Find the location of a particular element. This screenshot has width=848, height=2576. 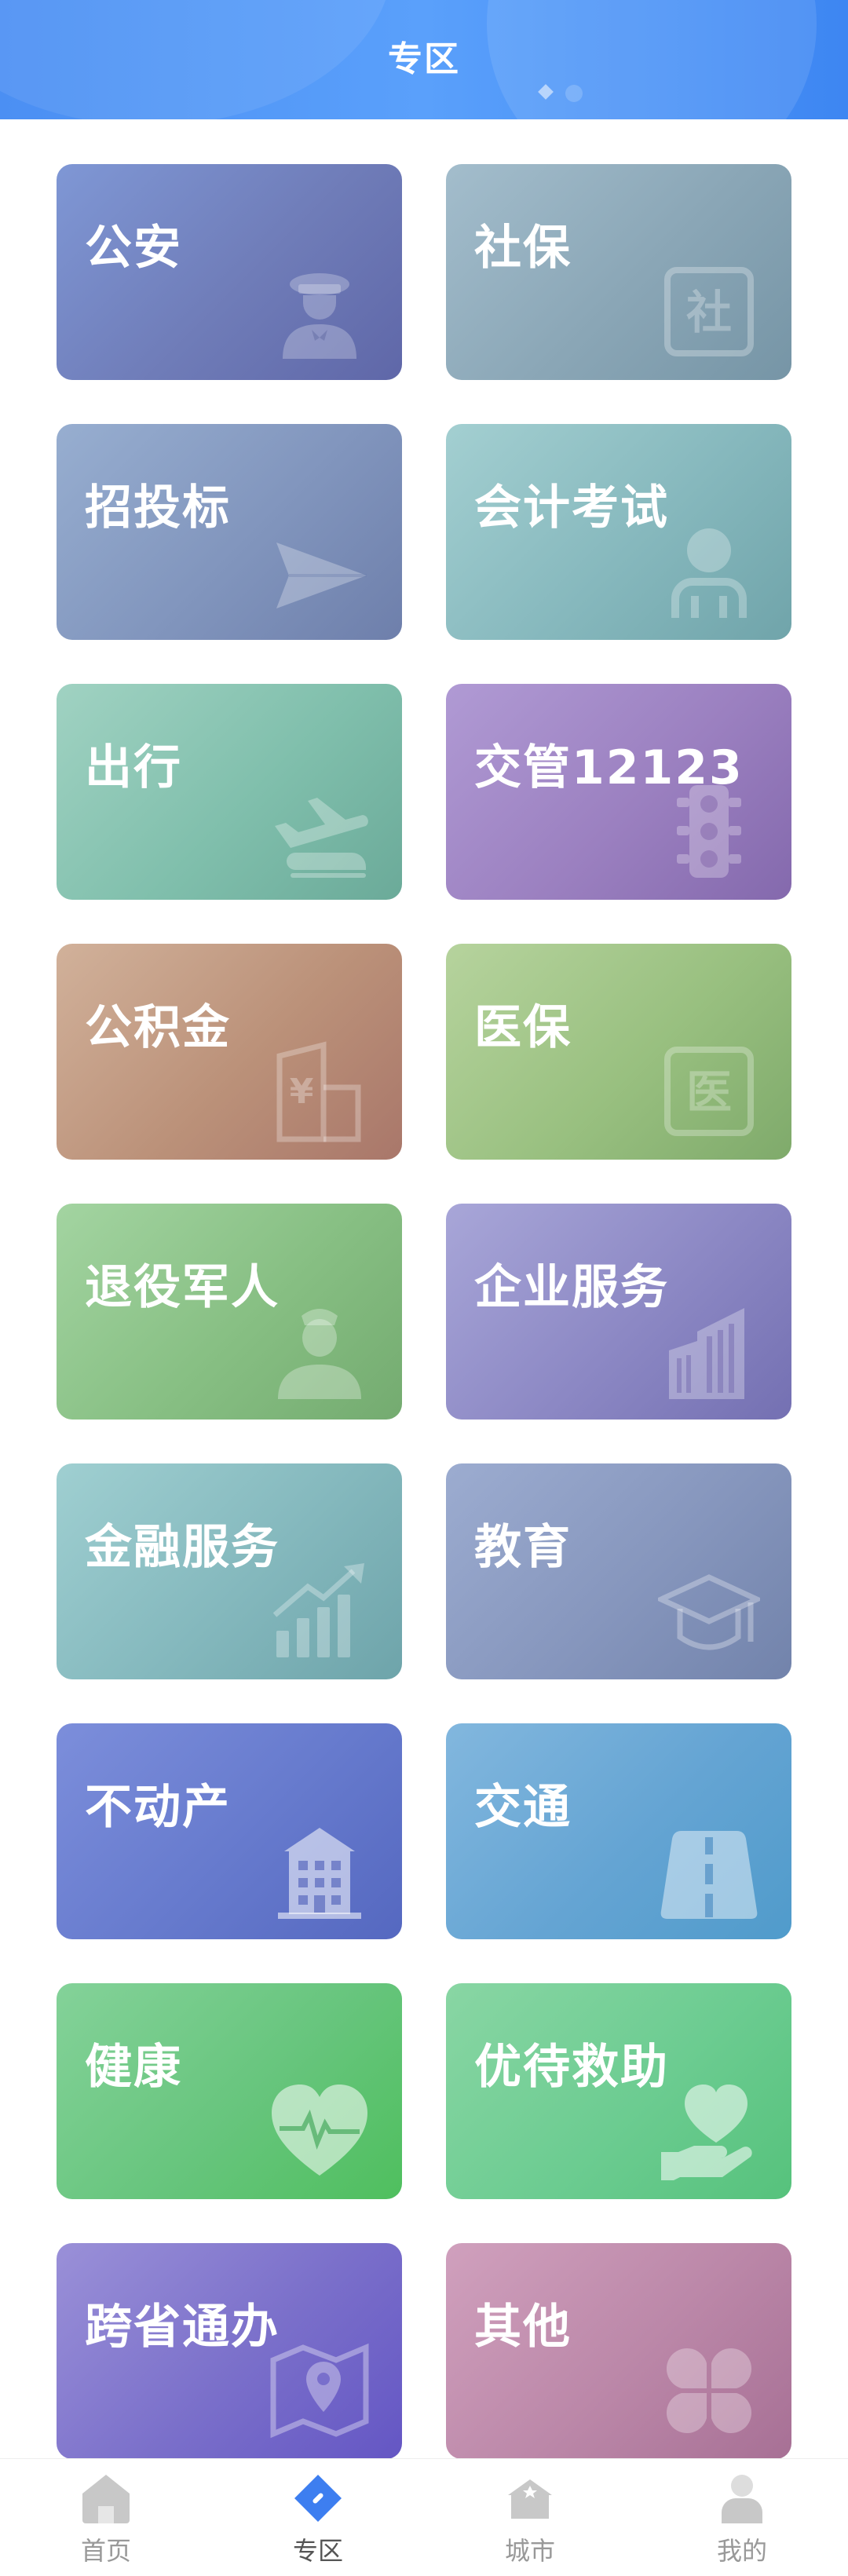

card-label: 公安 is located at coordinates (133, 248).